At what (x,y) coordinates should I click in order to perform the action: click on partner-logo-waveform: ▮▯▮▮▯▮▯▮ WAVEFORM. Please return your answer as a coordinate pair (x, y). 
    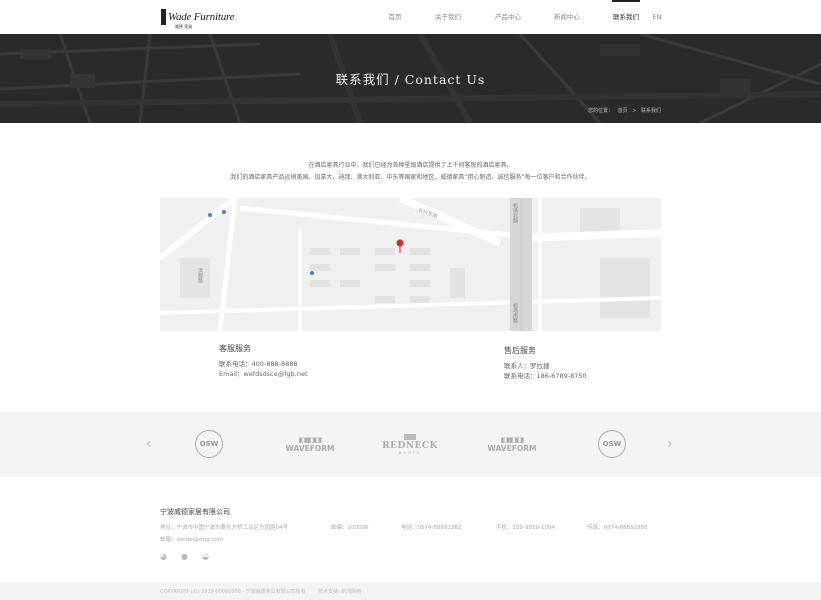
    Looking at the image, I should click on (310, 444).